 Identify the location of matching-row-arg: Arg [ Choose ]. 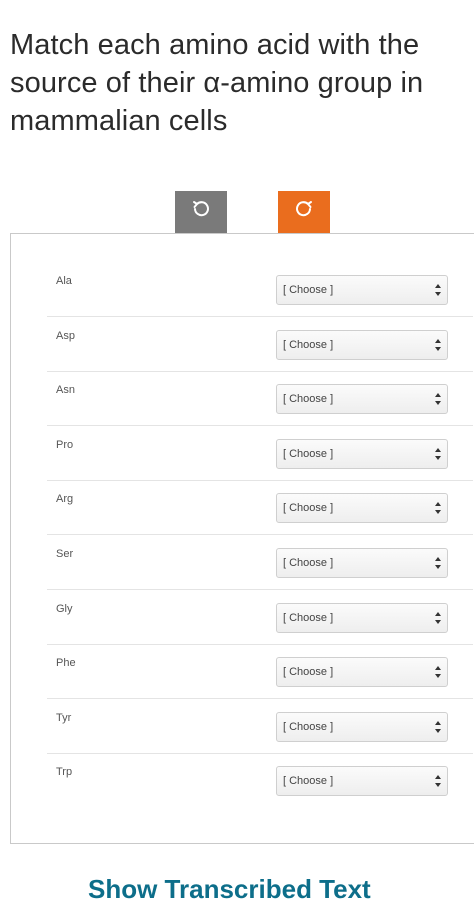
(260, 508).